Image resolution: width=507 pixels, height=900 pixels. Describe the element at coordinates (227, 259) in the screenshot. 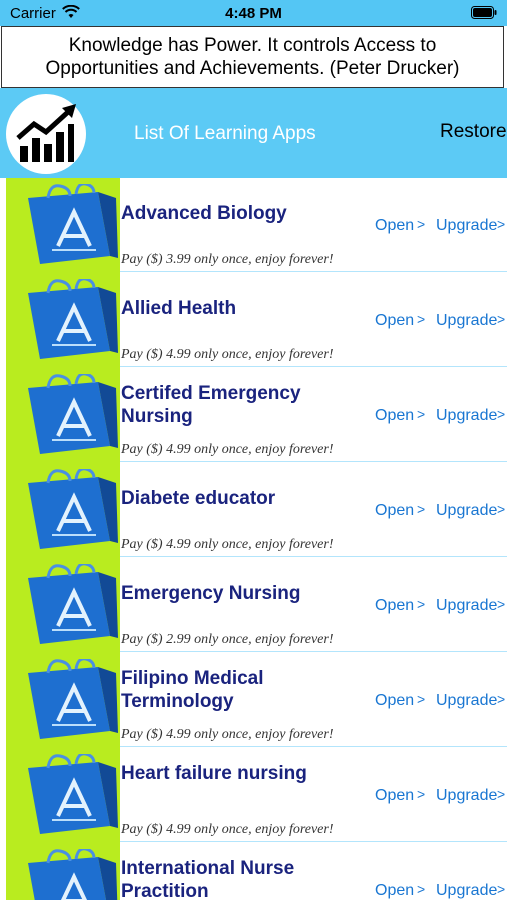

I see `app-price: Pay ($) 3.99 only once, enjoy forever!` at that location.